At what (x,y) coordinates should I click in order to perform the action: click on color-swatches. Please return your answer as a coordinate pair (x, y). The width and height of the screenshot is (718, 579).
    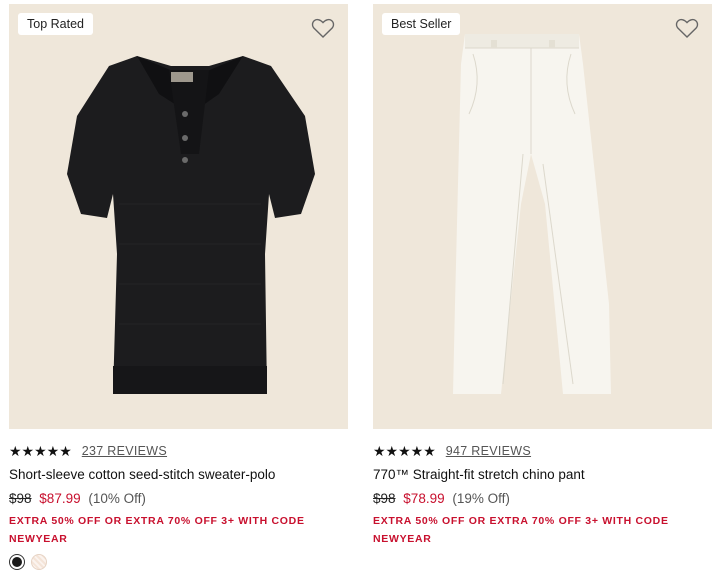
    Looking at the image, I should click on (178, 562).